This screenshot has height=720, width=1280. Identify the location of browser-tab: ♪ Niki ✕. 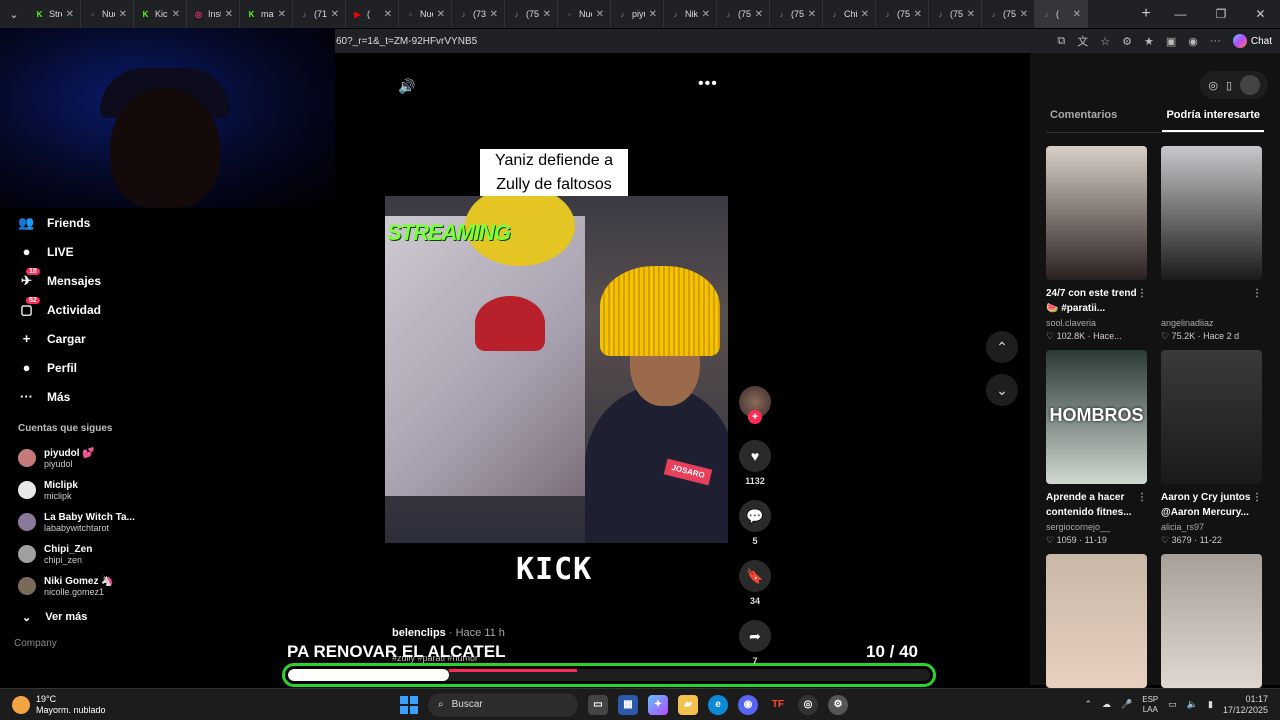
(690, 14).